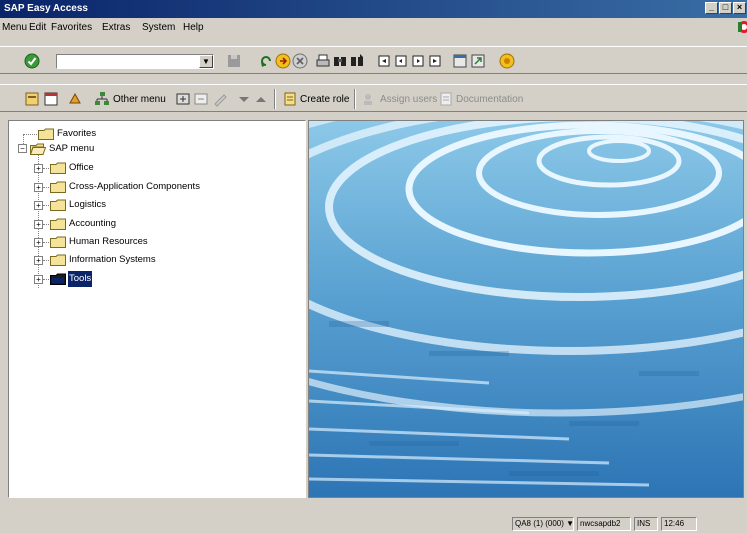  I want to click on tree-node-information-systems: Information Systems, so click(112, 260).